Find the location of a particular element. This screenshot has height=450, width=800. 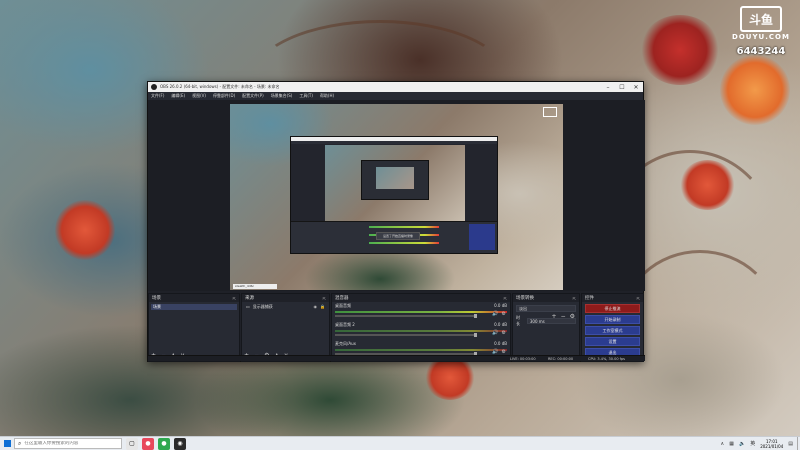

transitions-header: 场景转换 is located at coordinates (525, 298).